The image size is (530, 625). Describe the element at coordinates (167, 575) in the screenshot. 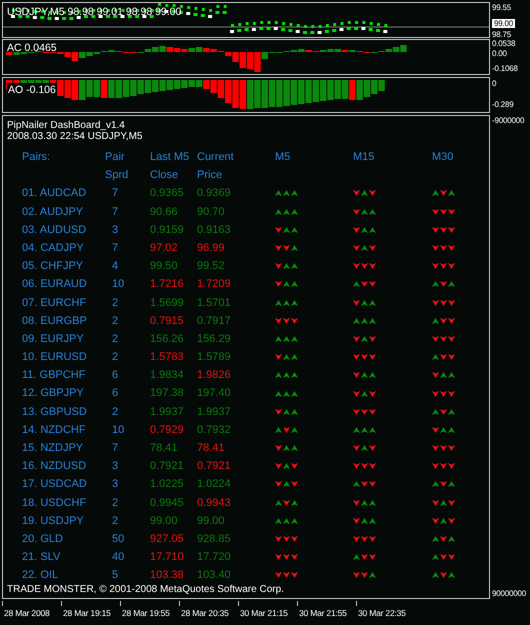

I see `close-price: 103.38` at that location.